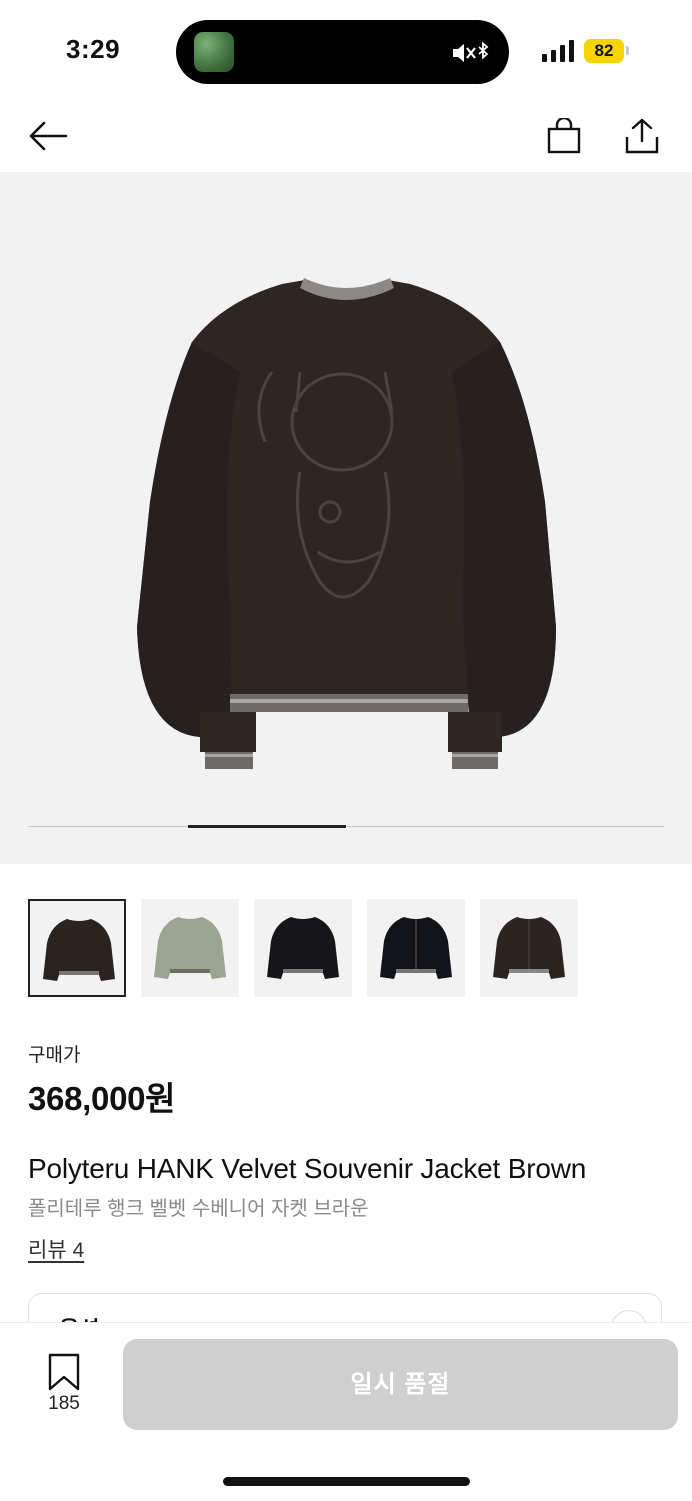  What do you see at coordinates (214, 52) in the screenshot?
I see `now-playing-thumbnail` at bounding box center [214, 52].